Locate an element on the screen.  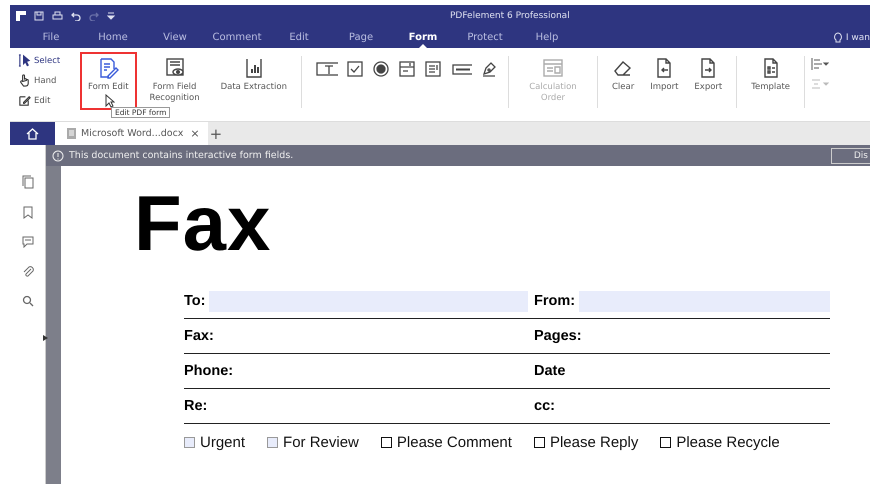
window-title: PDFelement 6 Professional is located at coordinates (510, 16).